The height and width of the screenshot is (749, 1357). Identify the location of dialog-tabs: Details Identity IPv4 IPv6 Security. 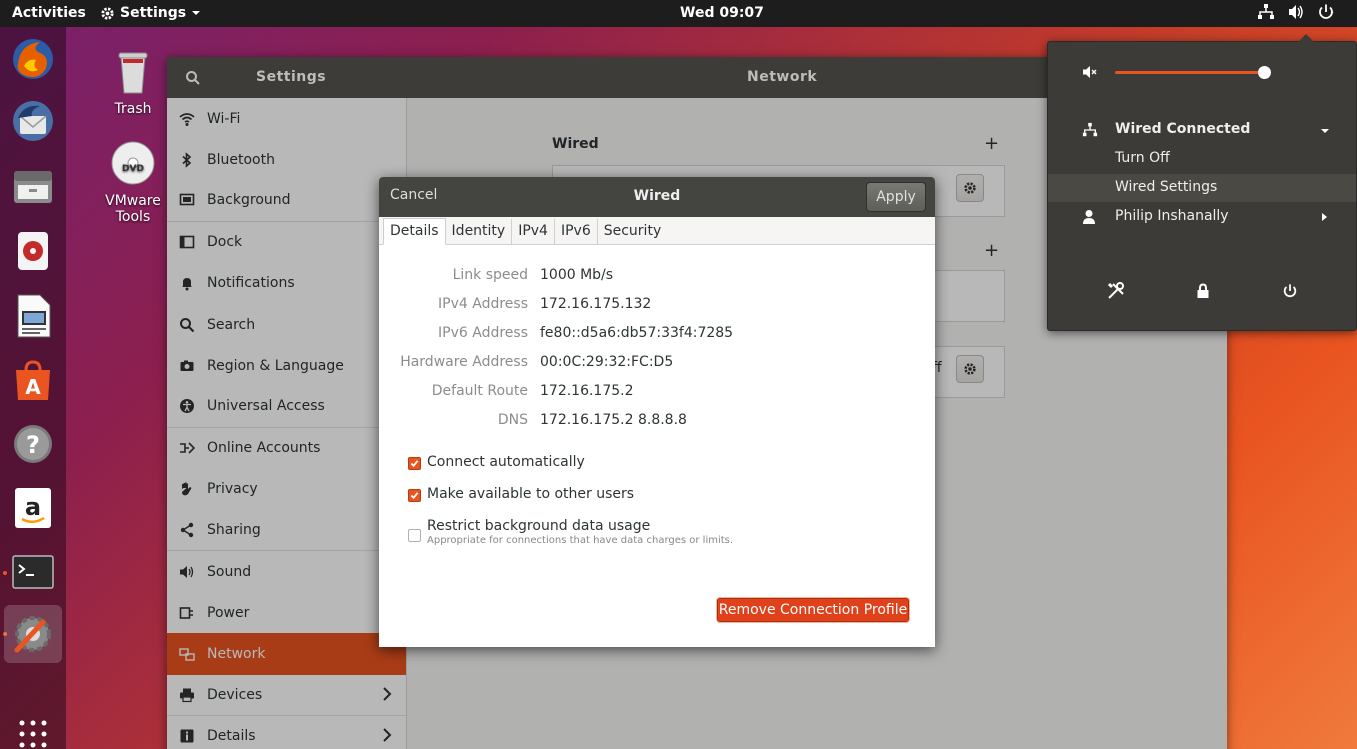
(657, 231).